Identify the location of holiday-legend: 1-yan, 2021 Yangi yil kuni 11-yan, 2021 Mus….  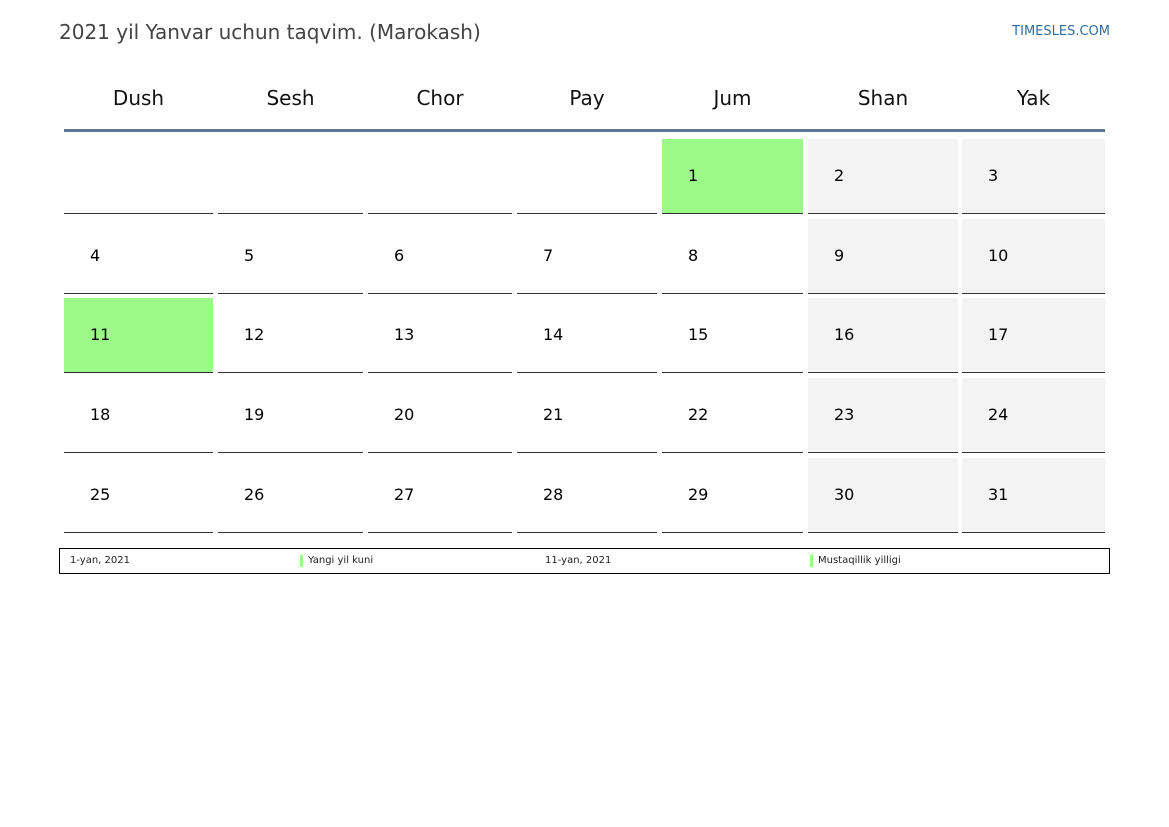
(584, 561).